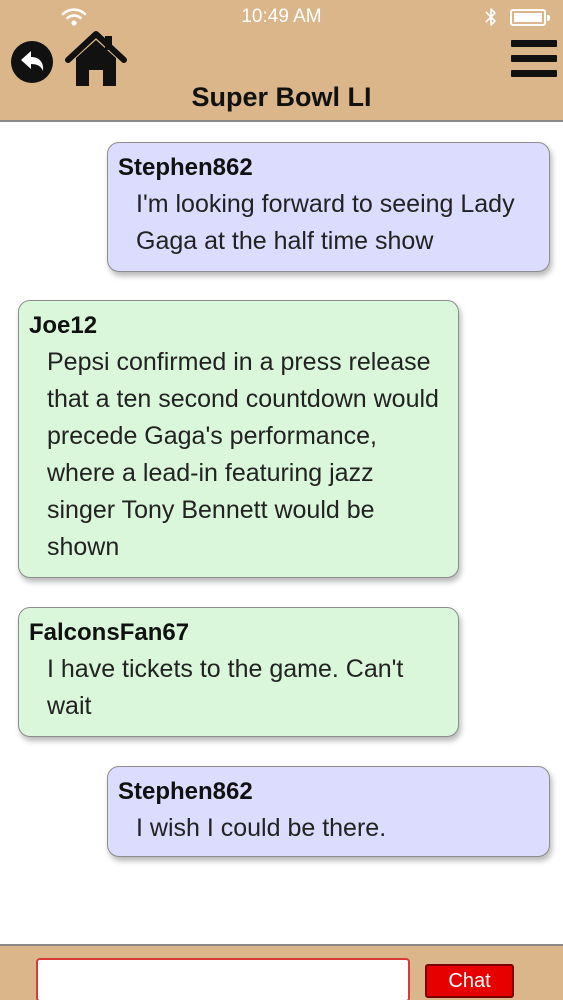 This screenshot has height=1000, width=563. Describe the element at coordinates (96, 59) in the screenshot. I see `home-icon` at that location.